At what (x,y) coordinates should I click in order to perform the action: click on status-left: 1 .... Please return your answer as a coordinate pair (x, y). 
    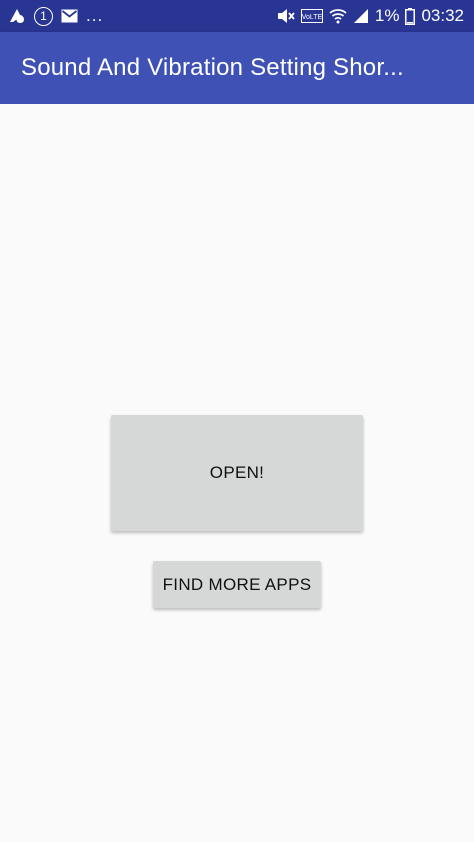
    Looking at the image, I should click on (55, 16).